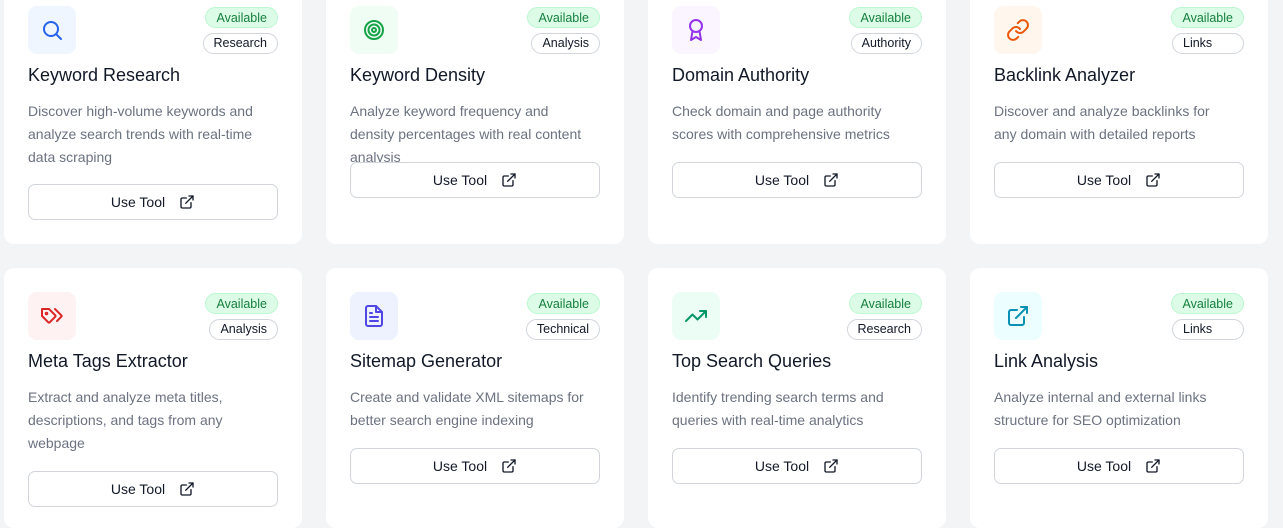  What do you see at coordinates (418, 75) in the screenshot?
I see `tool-title: Keyword Density` at bounding box center [418, 75].